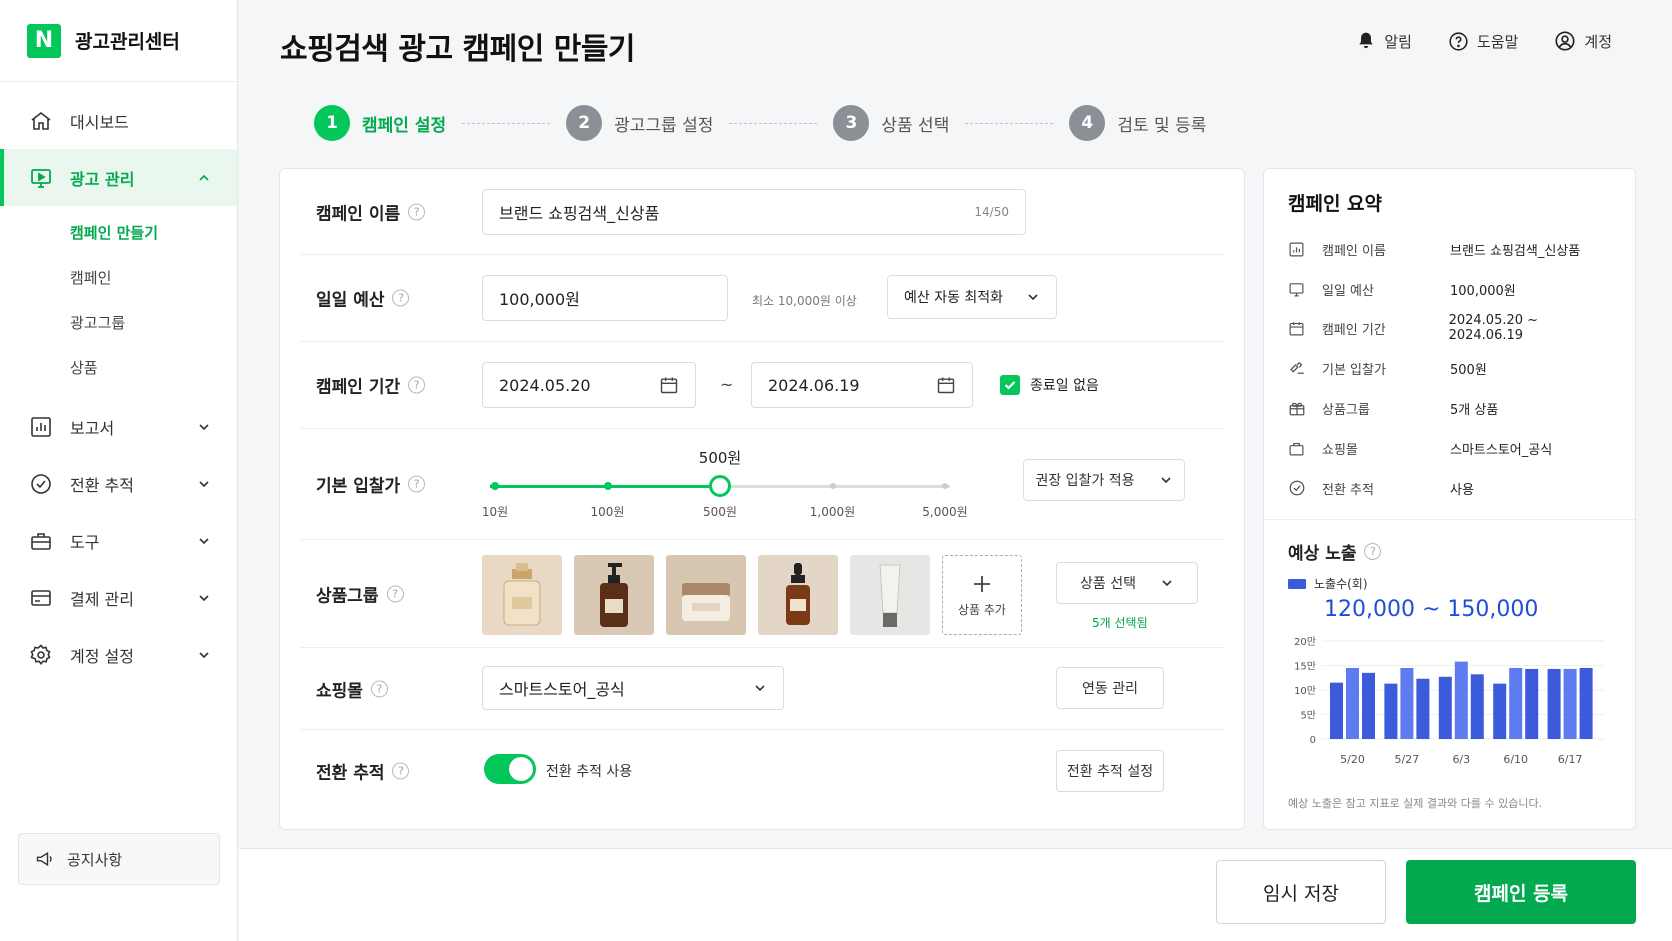 This screenshot has width=1672, height=941. Describe the element at coordinates (204, 177) in the screenshot. I see `chevron-up-icon` at that location.